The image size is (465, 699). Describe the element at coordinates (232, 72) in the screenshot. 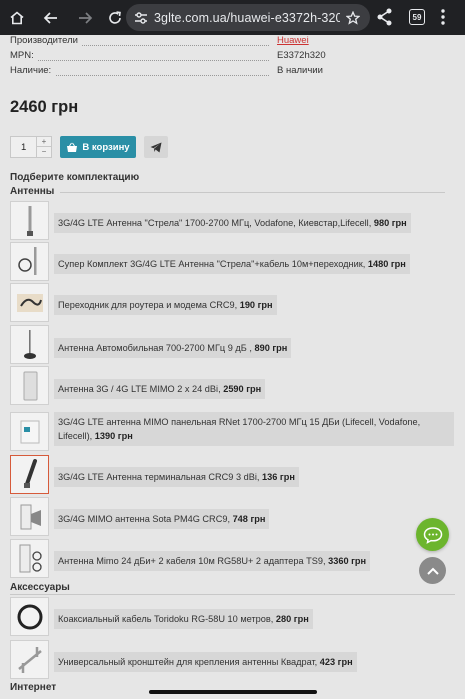

I see `spec-row-availability: Наличие: В наличии` at that location.